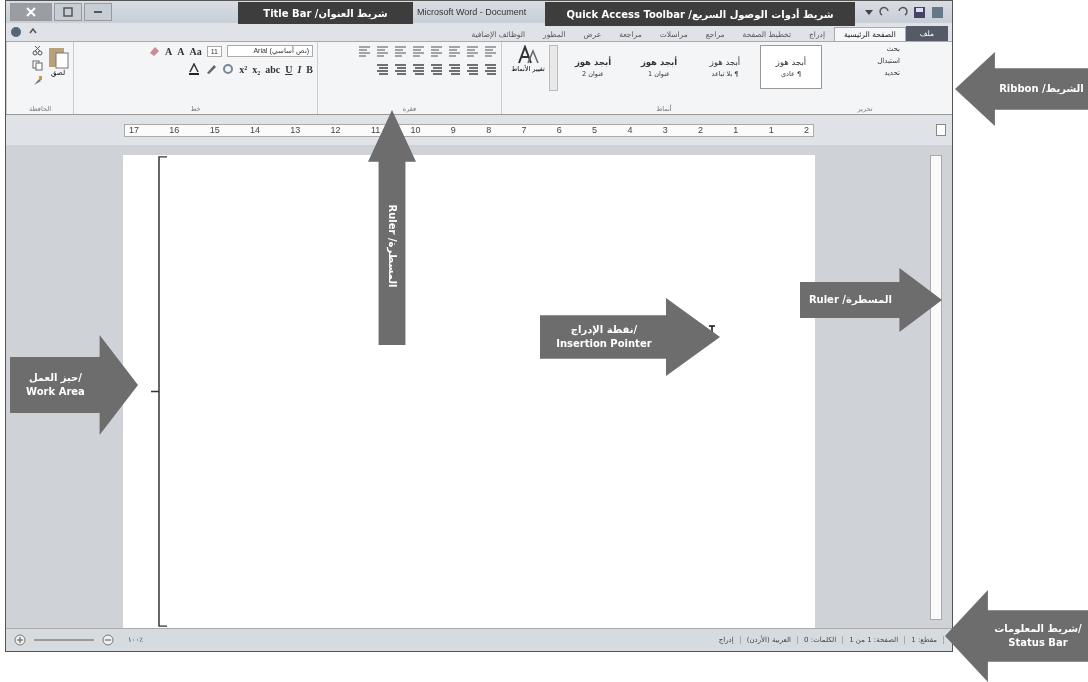 The image size is (1088, 682). I want to click on maximize-button, so click(68, 12).